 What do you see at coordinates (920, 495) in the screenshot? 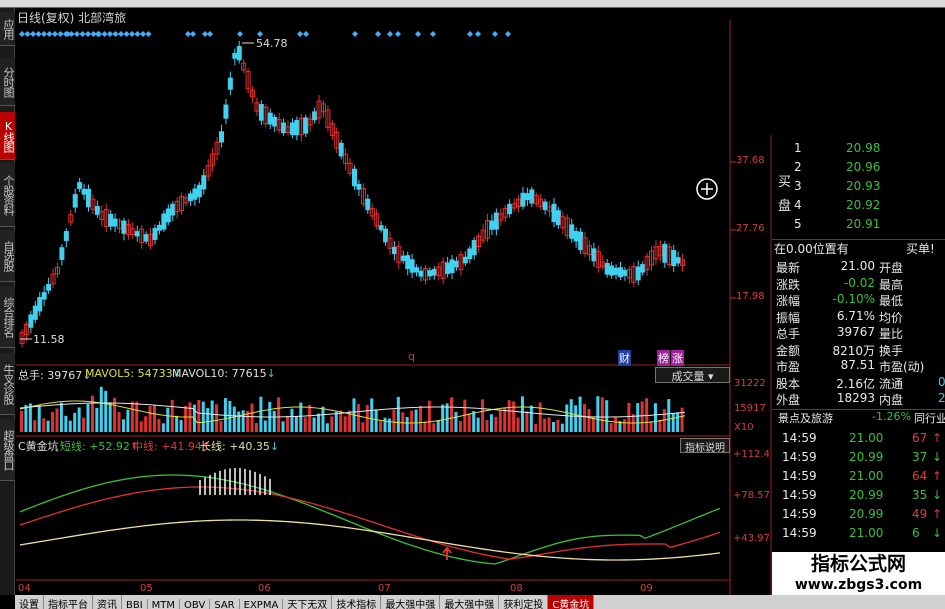
I see `tick-volume: 35` at bounding box center [920, 495].